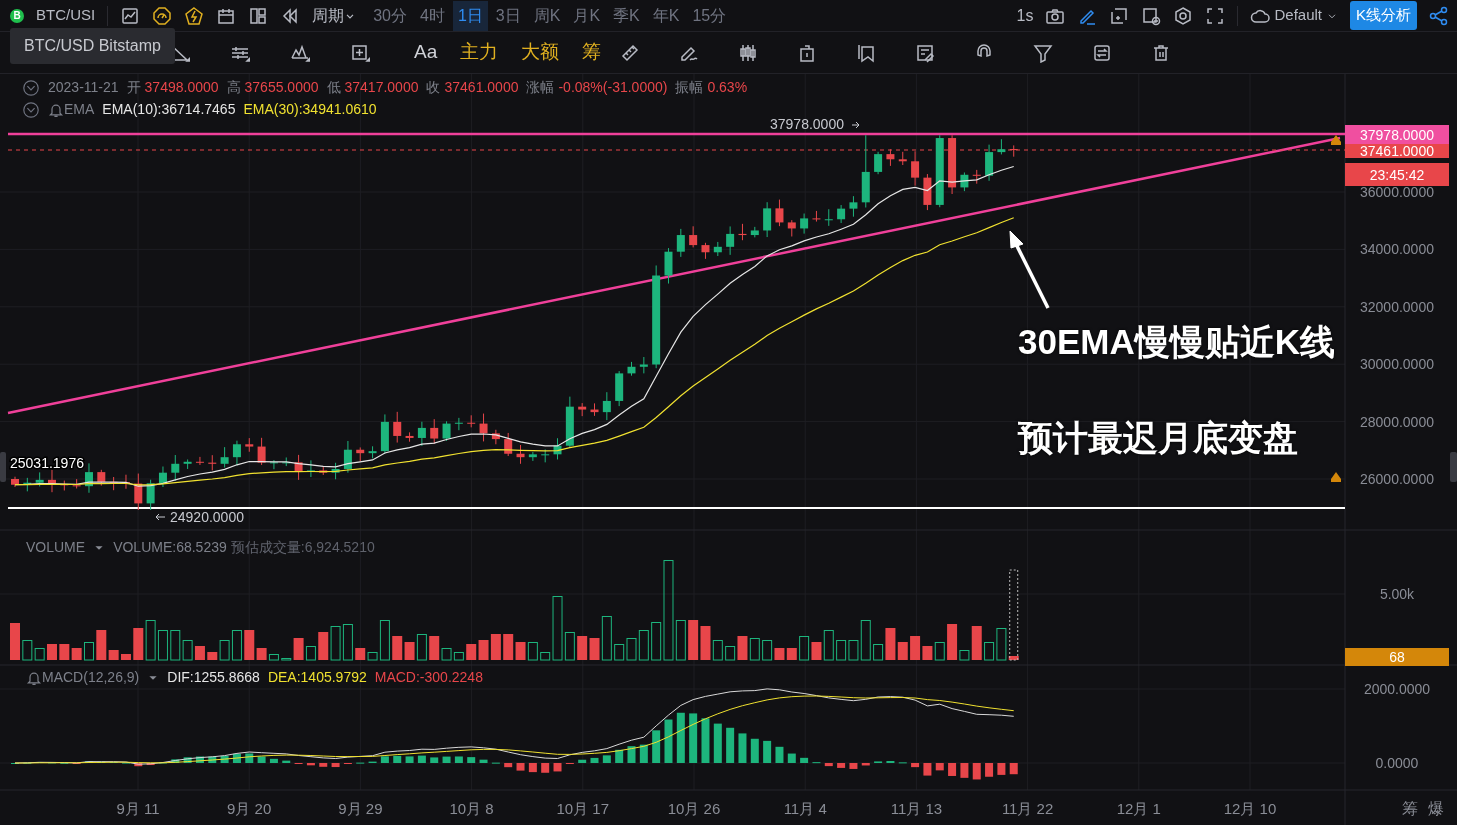 This screenshot has width=1457, height=825. What do you see at coordinates (1025, 15) in the screenshot?
I see `refresh-rate: 1s` at bounding box center [1025, 15].